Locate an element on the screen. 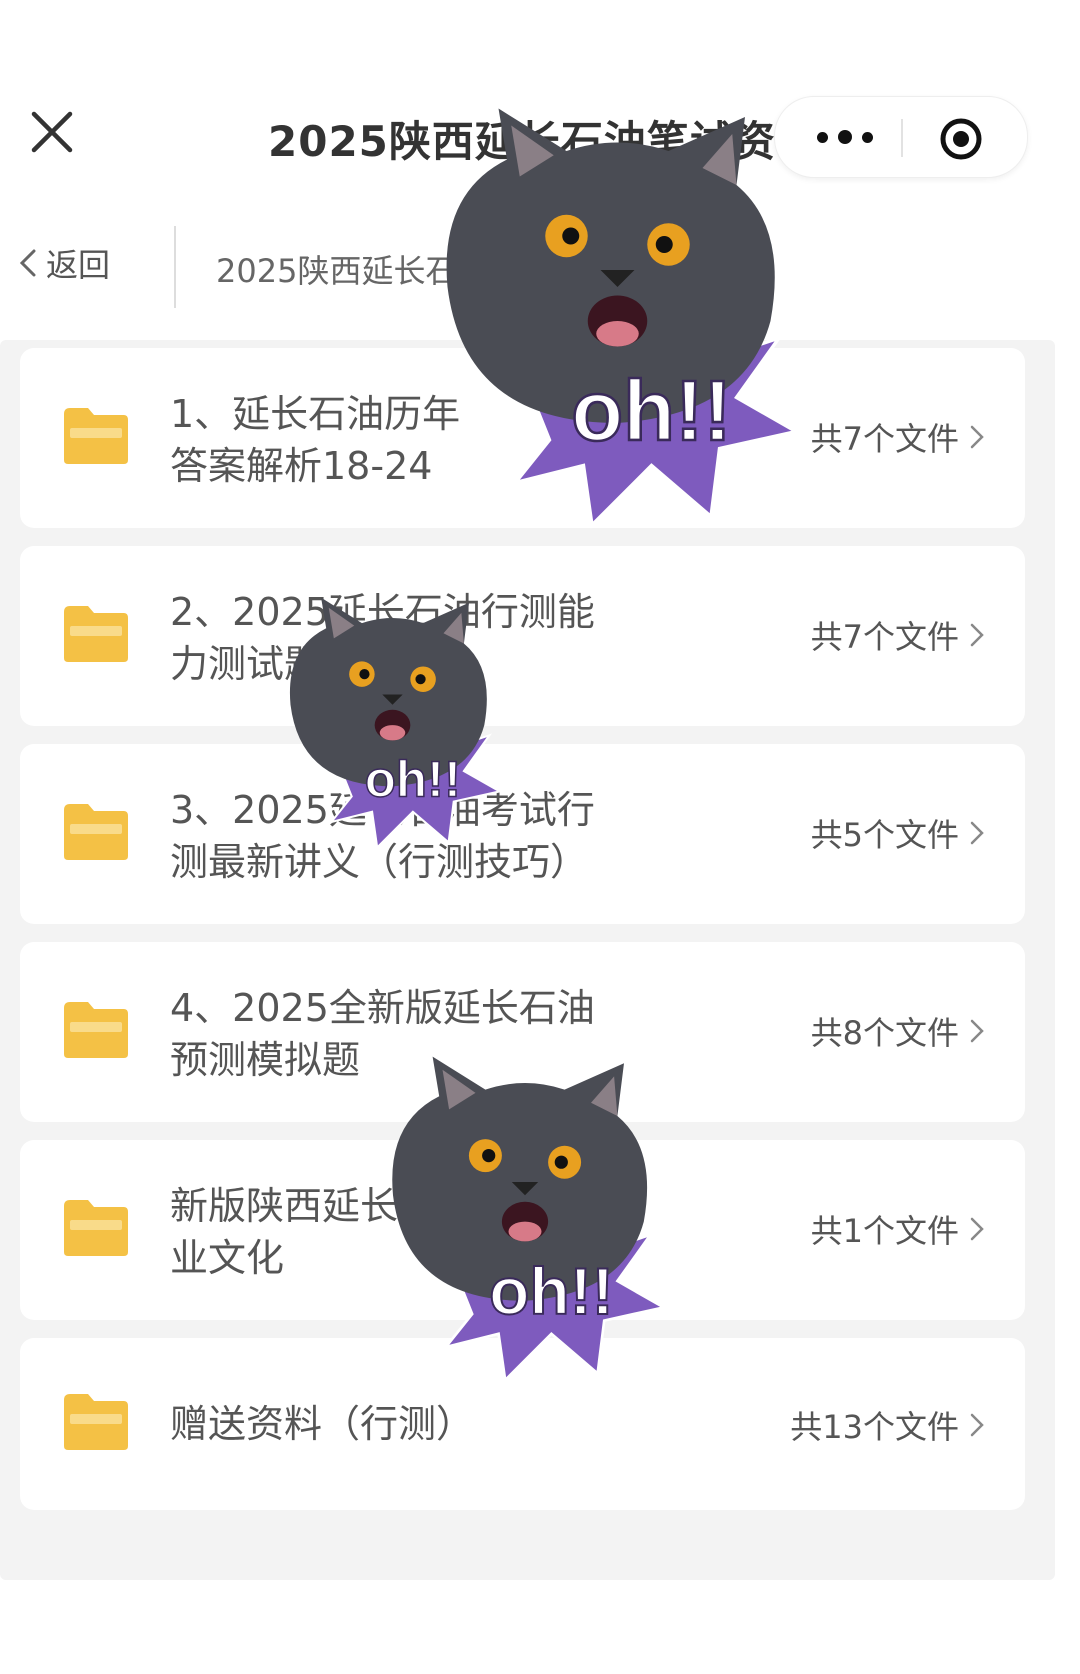 Image resolution: width=1080 pixels, height=1674 pixels. file-count: 共8个文件 is located at coordinates (899, 1031).